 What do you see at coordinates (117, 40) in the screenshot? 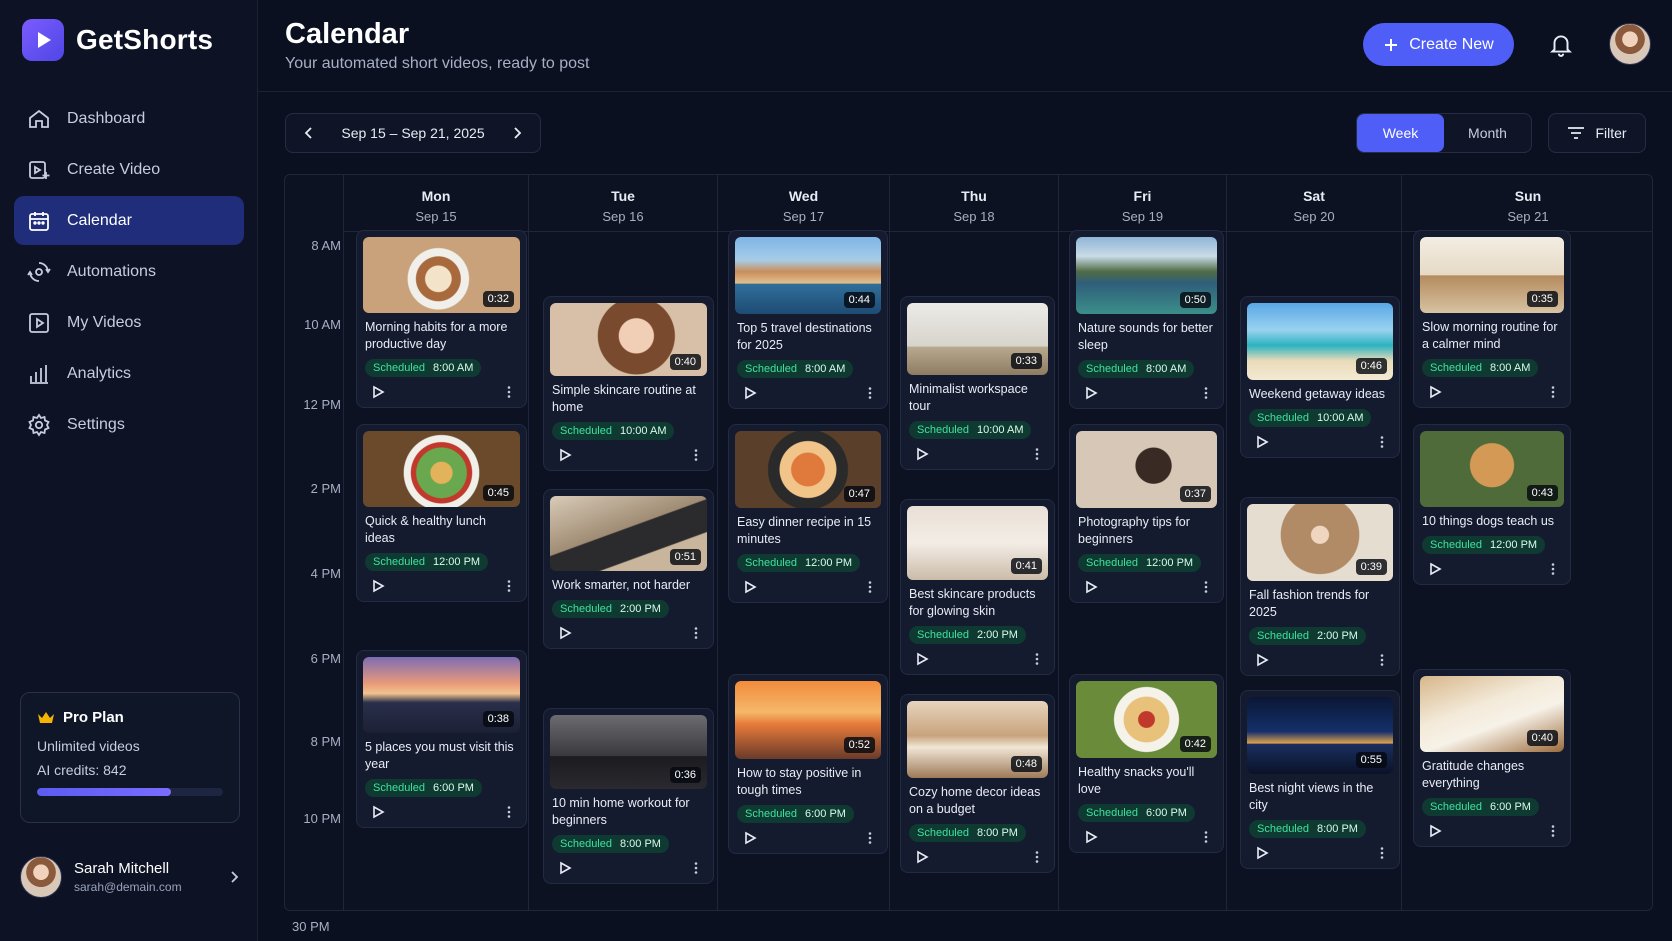
I see `app-logo: GetShorts` at bounding box center [117, 40].